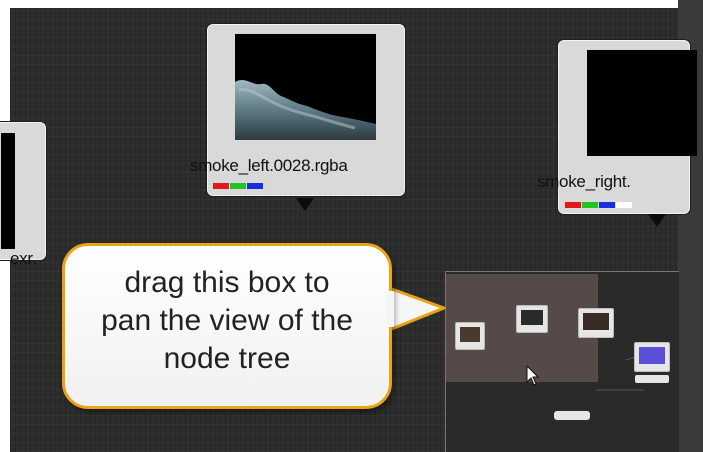 This screenshot has height=452, width=703. Describe the element at coordinates (390, 309) in the screenshot. I see `callout-seam` at that location.